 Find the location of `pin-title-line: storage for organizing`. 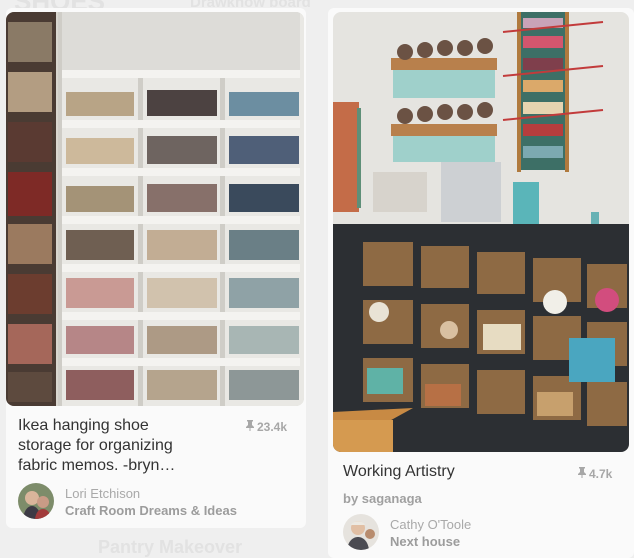

pin-title-line: storage for organizing is located at coordinates (95, 445).